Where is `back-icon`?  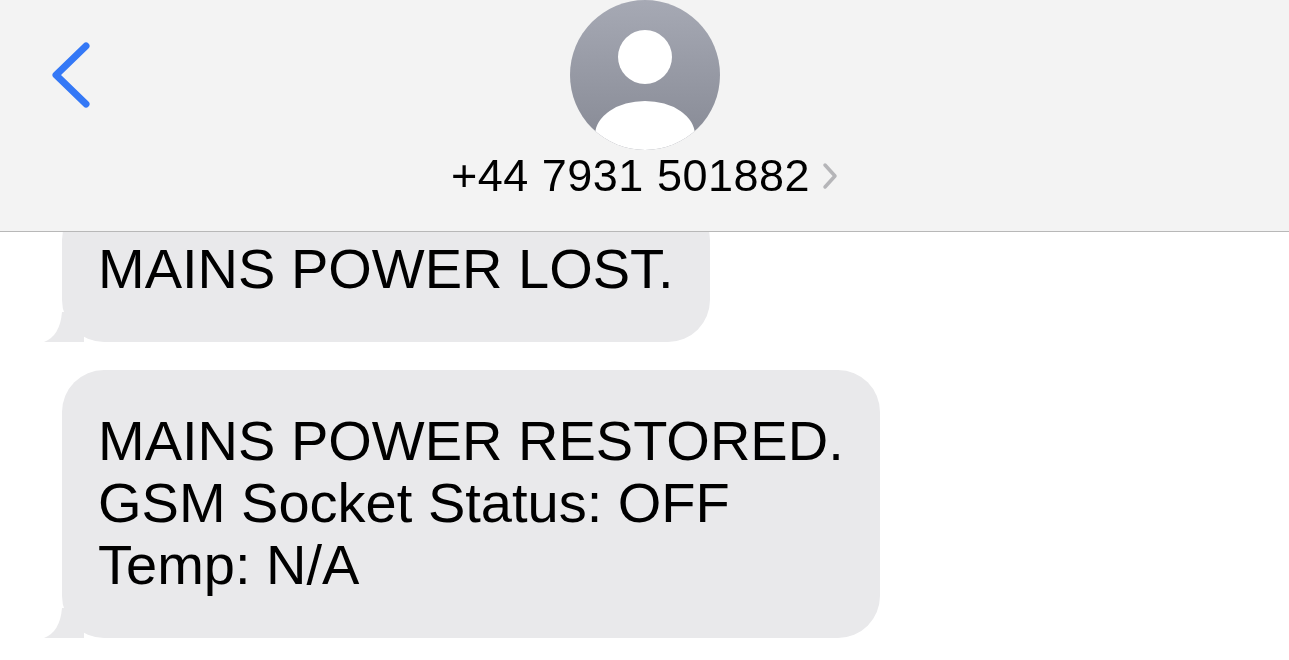
back-icon is located at coordinates (71, 75).